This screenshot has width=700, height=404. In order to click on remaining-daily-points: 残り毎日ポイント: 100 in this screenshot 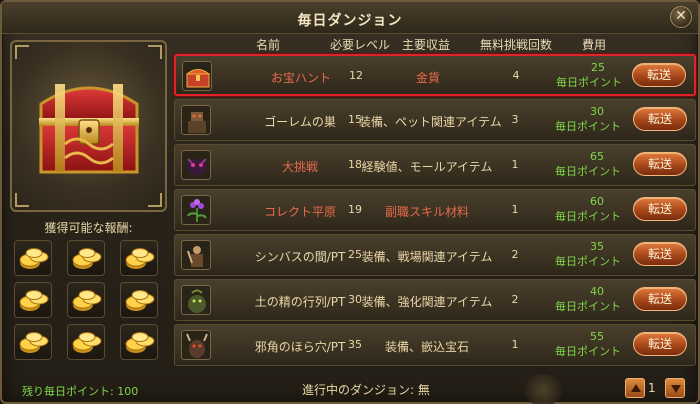, I will do `click(80, 391)`.